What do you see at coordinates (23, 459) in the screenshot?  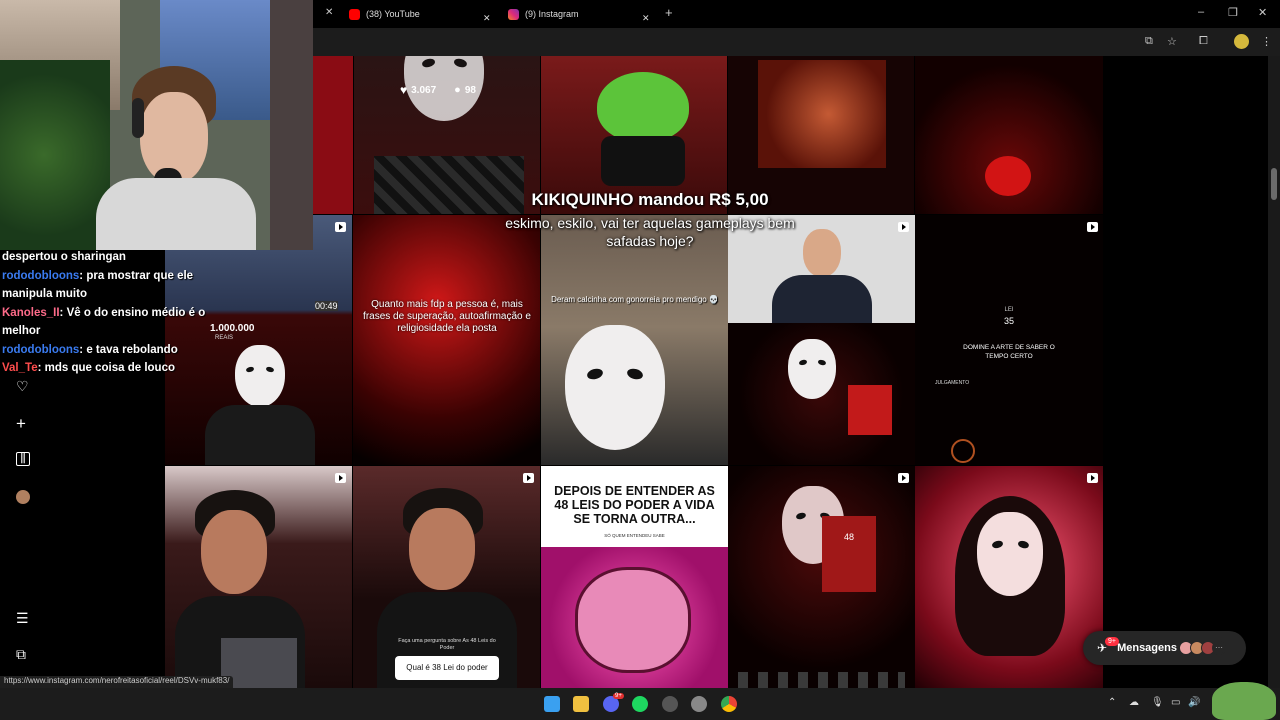 I see `dashboard-icon: ⫼` at bounding box center [23, 459].